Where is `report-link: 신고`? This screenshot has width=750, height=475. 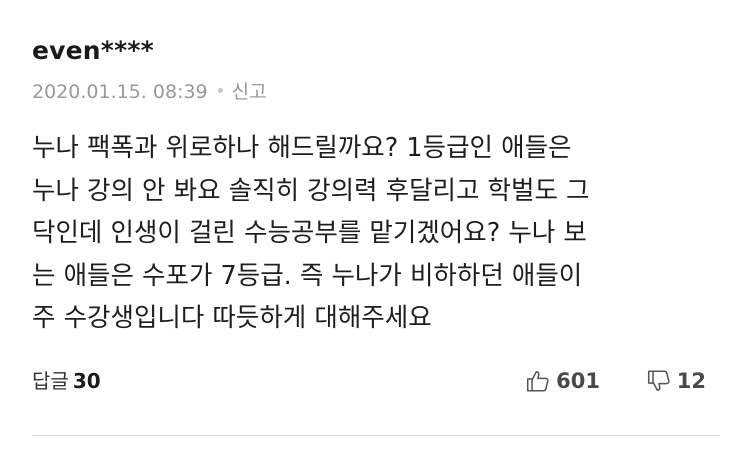
report-link: 신고 is located at coordinates (249, 92).